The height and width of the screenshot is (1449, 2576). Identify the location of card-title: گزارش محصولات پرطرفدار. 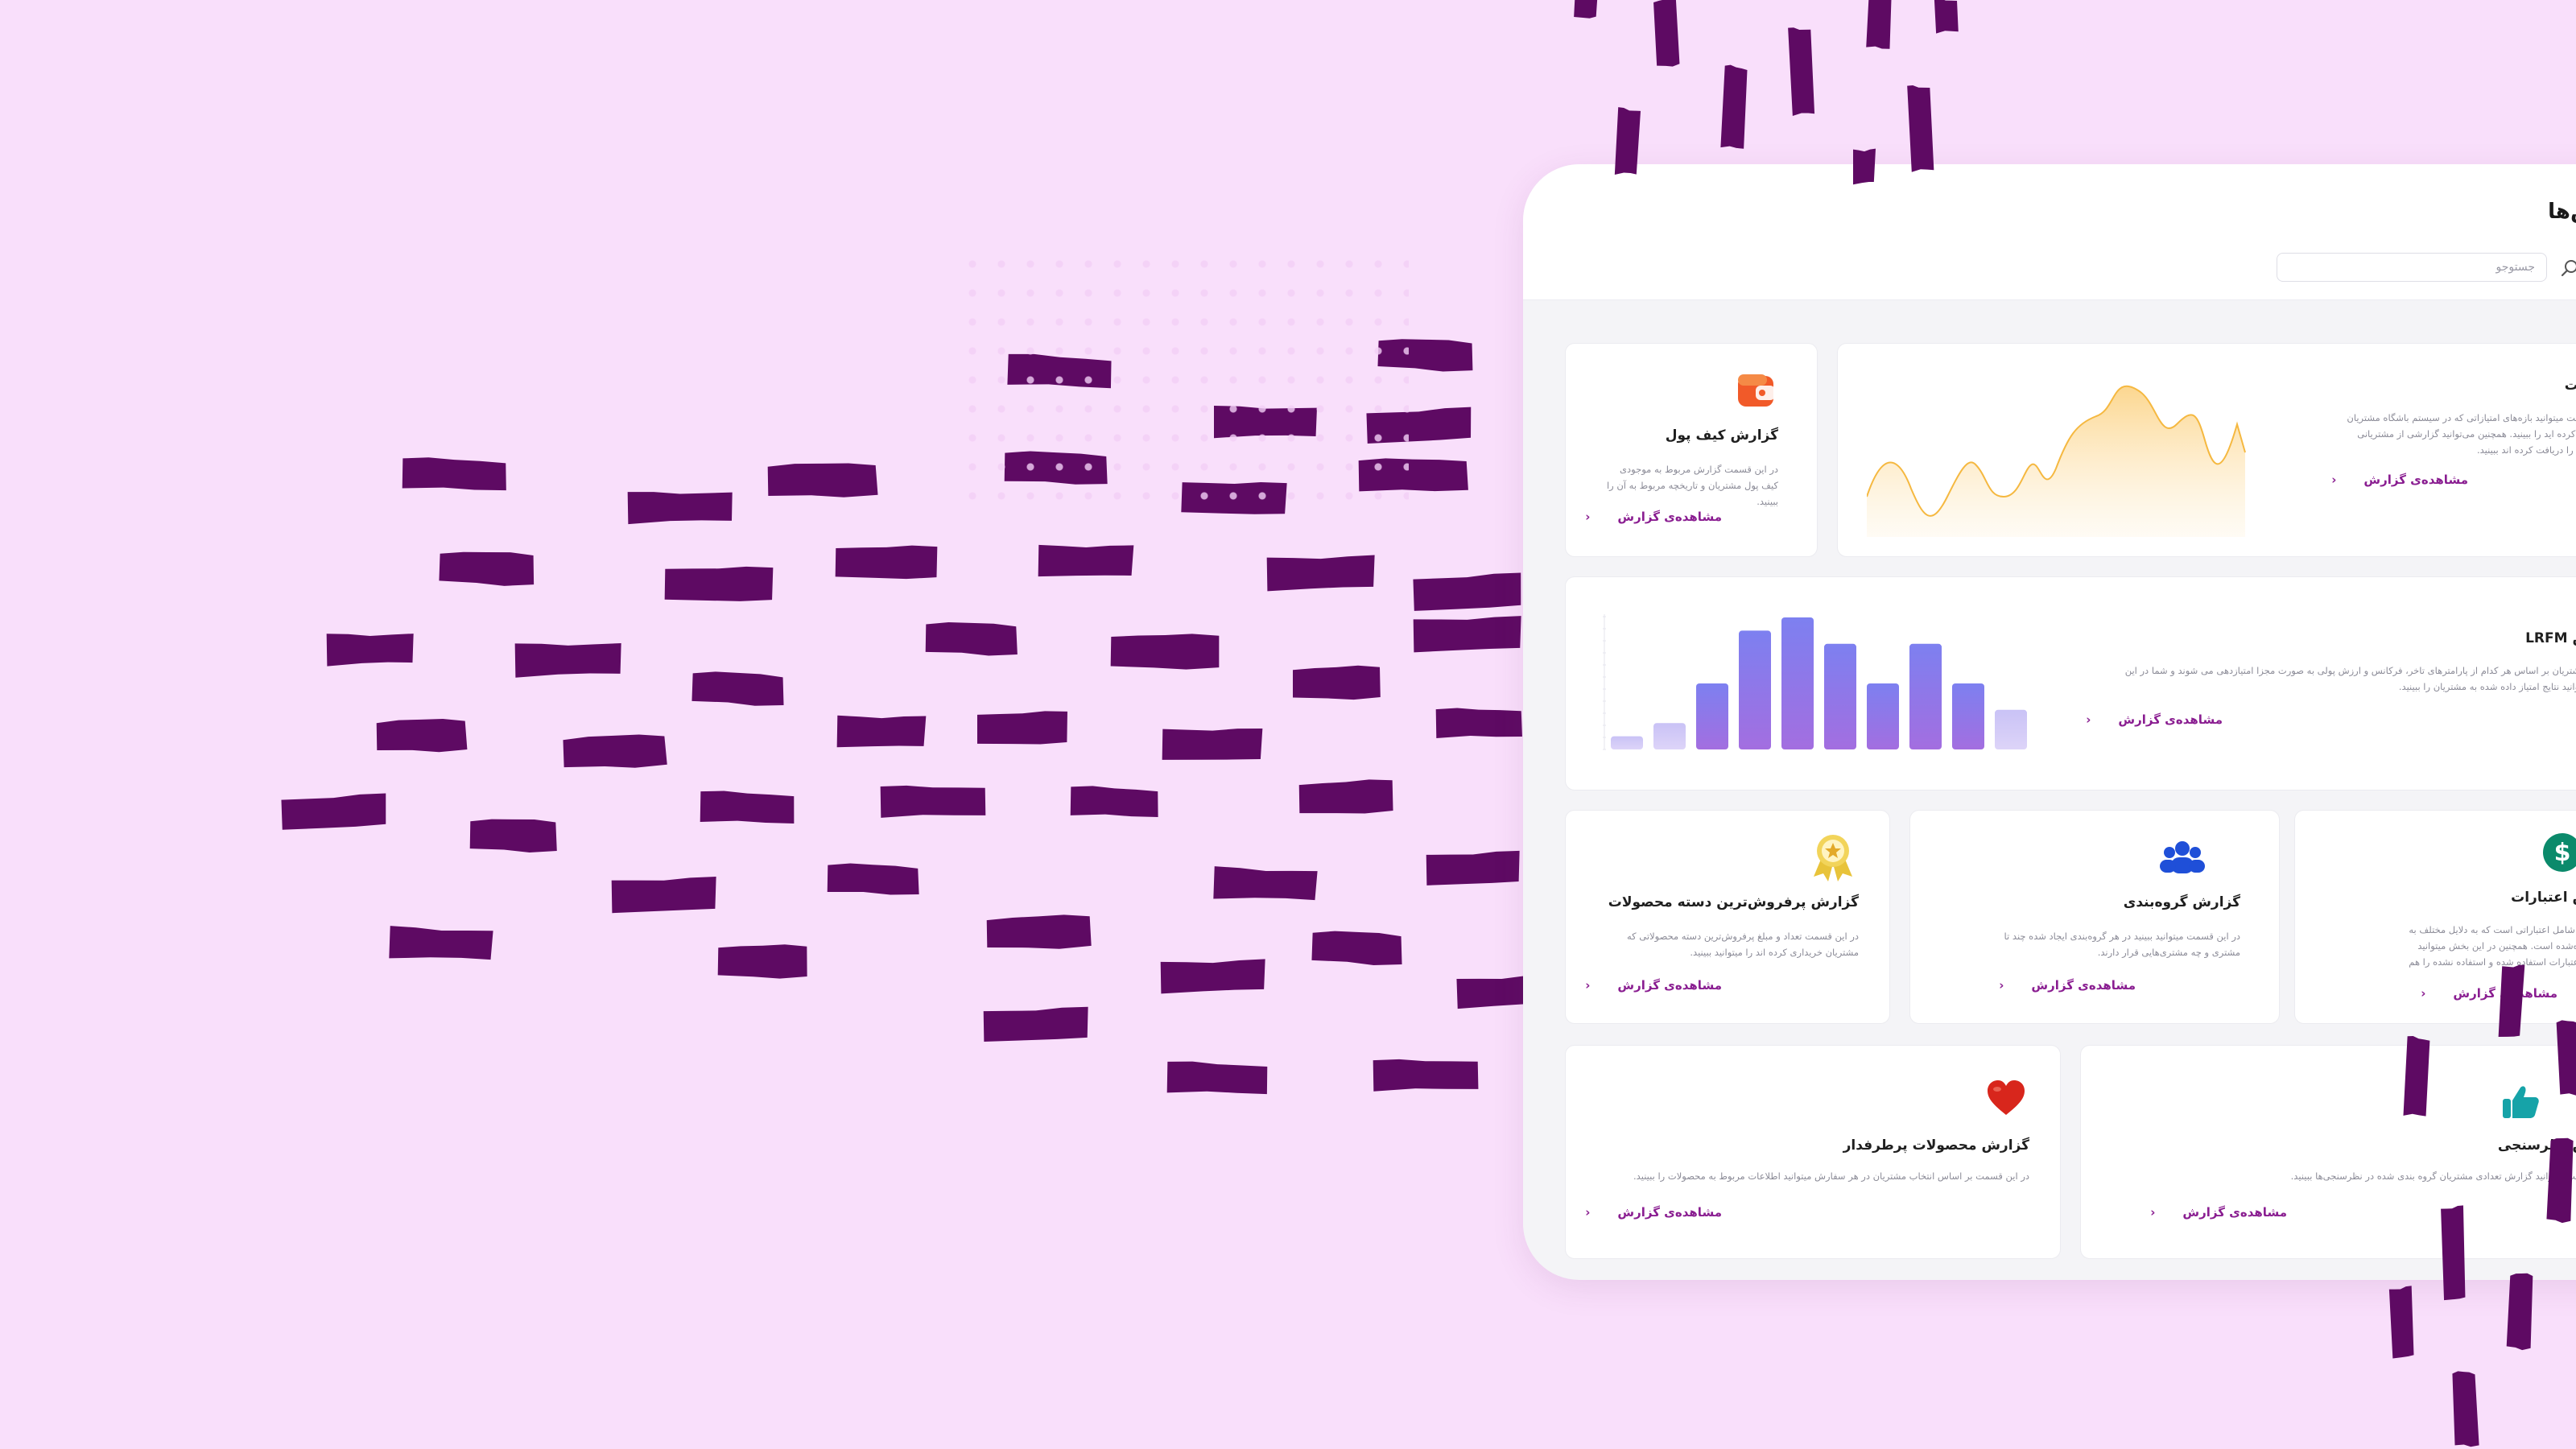
(1936, 1145).